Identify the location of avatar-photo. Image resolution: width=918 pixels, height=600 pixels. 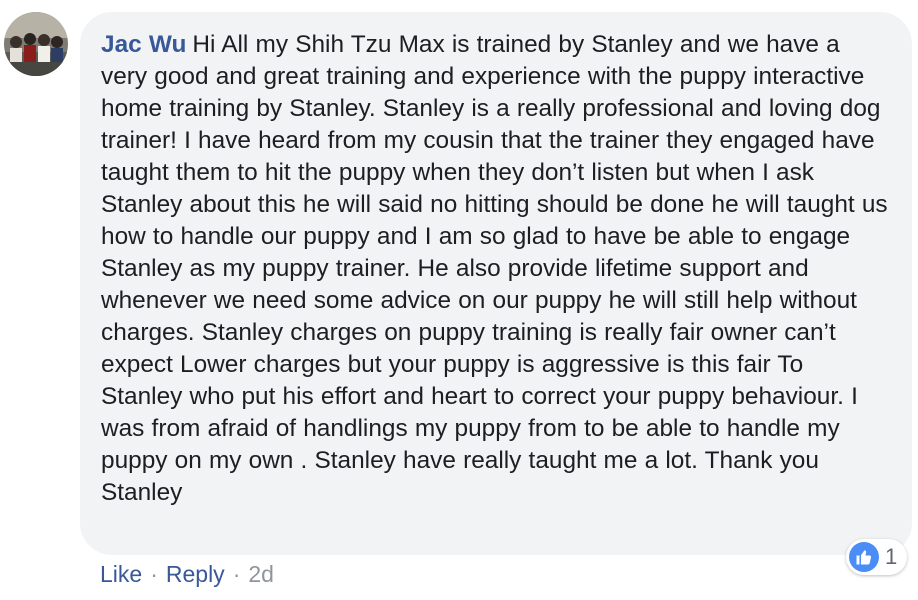
(36, 44).